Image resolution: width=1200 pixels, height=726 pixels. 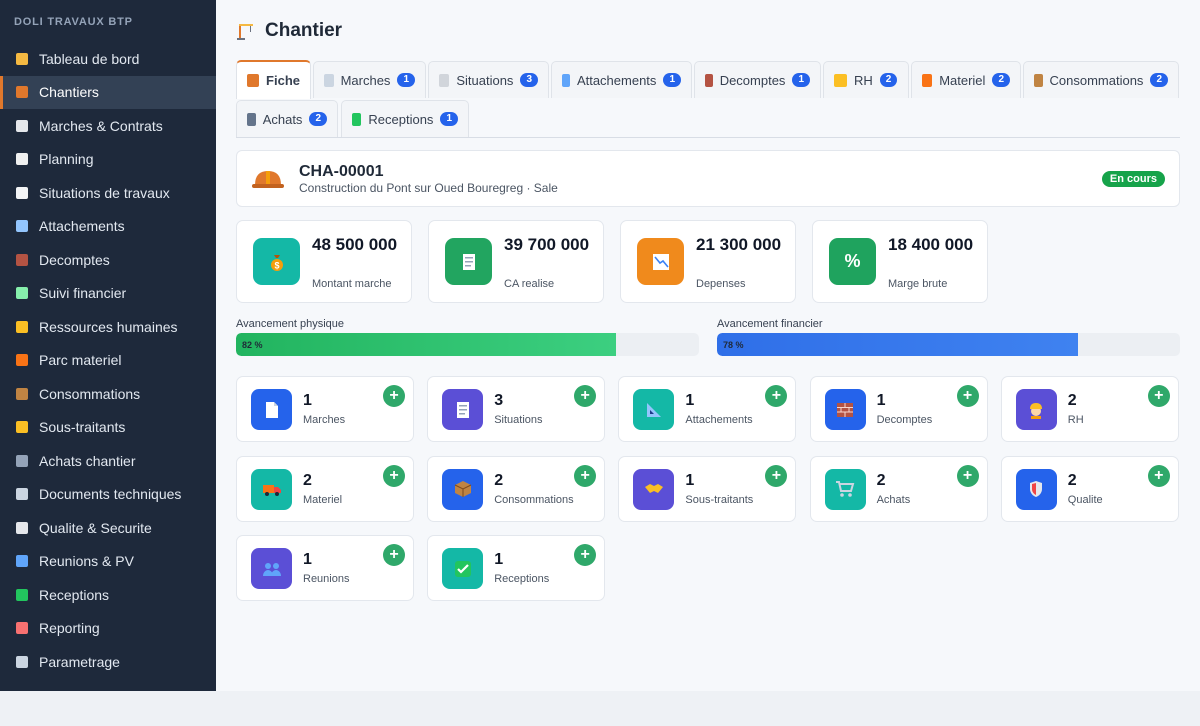 I want to click on sidebar-item-parametrage: Parametrage, so click(x=108, y=662).